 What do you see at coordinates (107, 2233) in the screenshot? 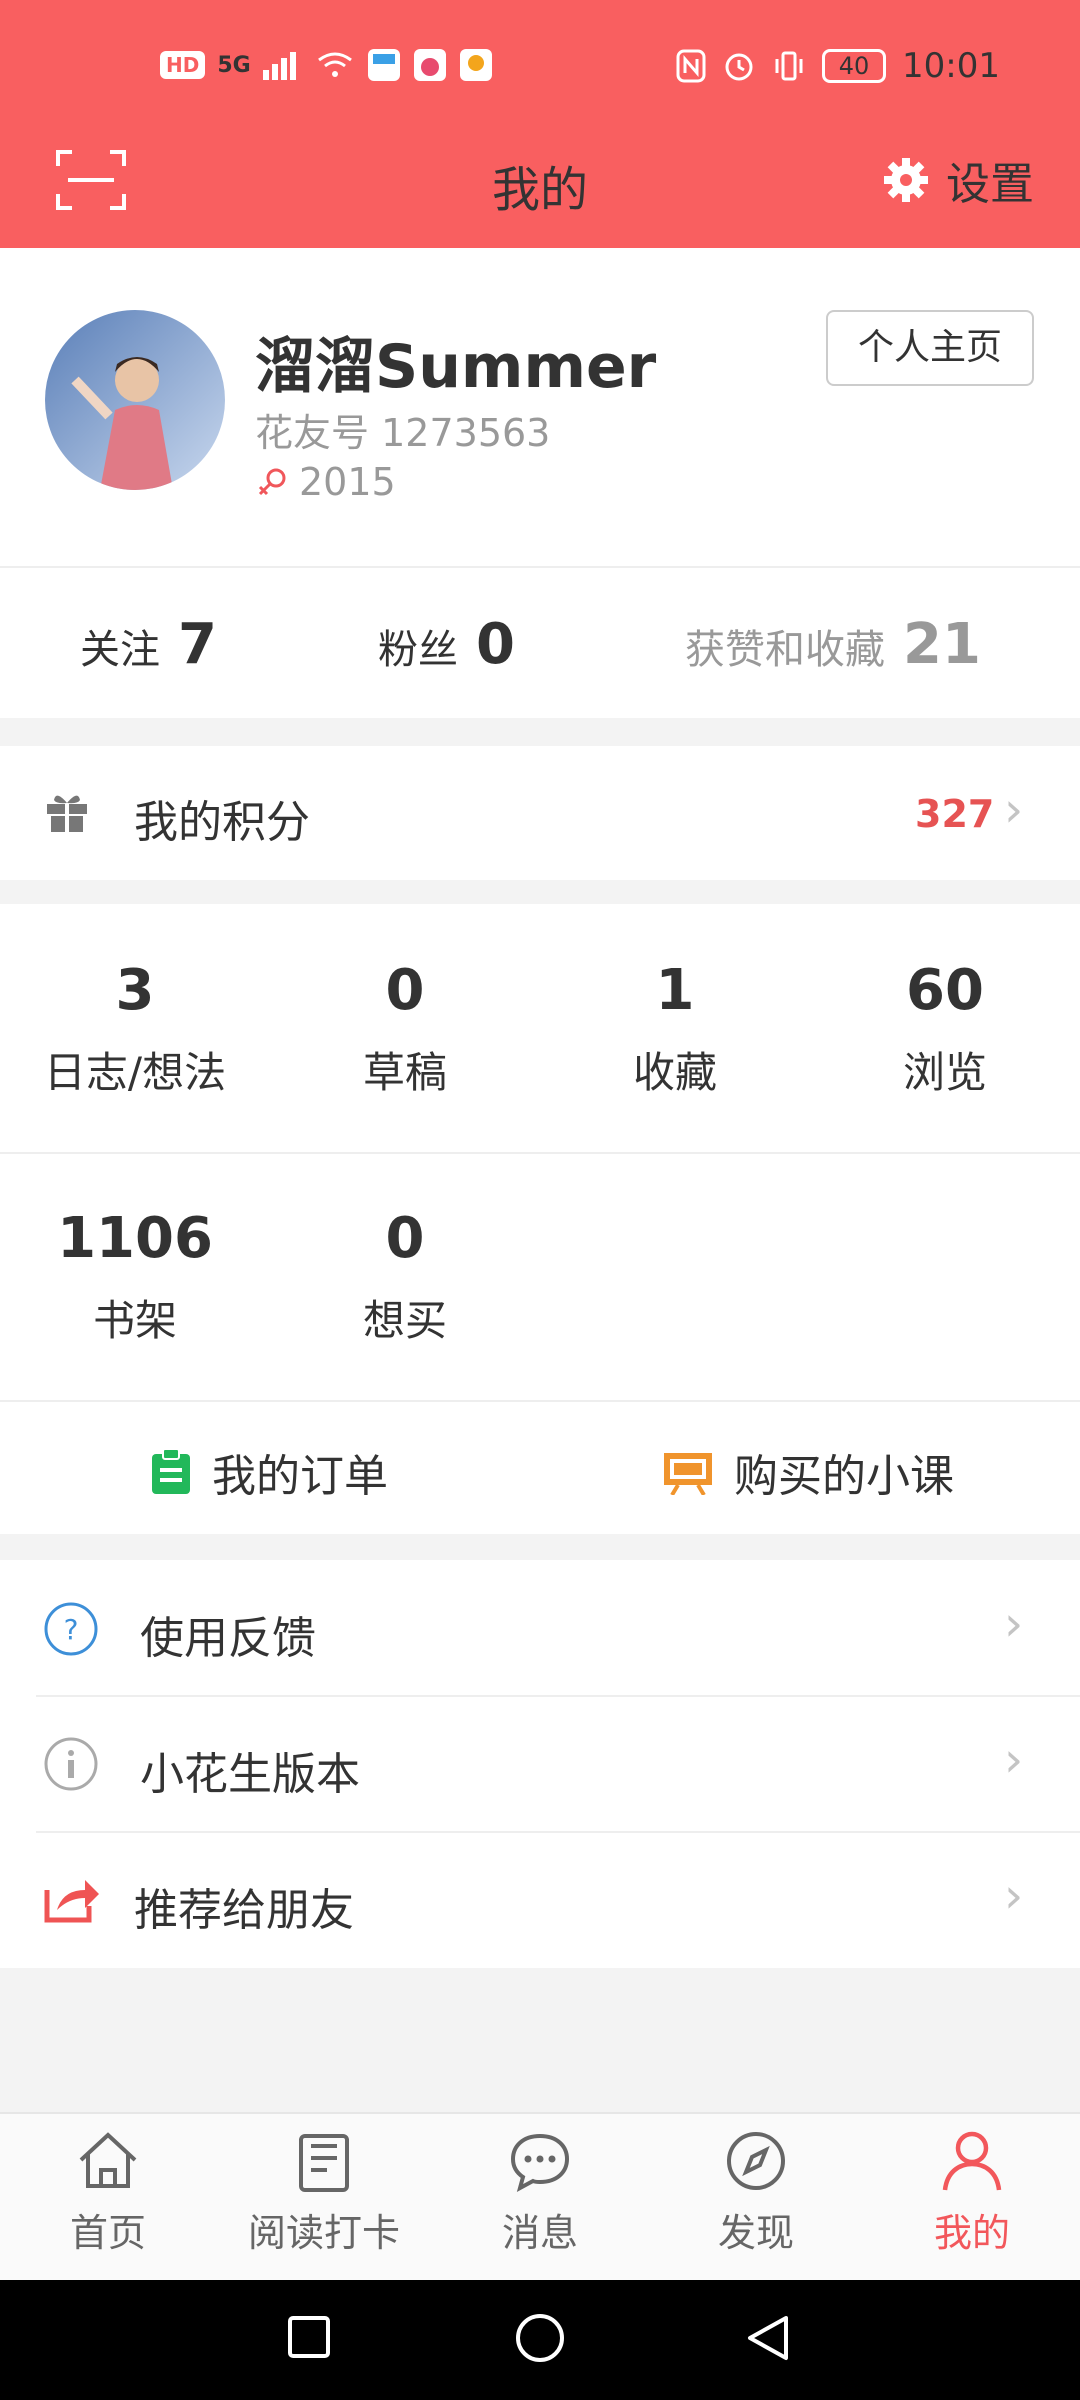
I see `tab-home-label: 首页` at bounding box center [107, 2233].